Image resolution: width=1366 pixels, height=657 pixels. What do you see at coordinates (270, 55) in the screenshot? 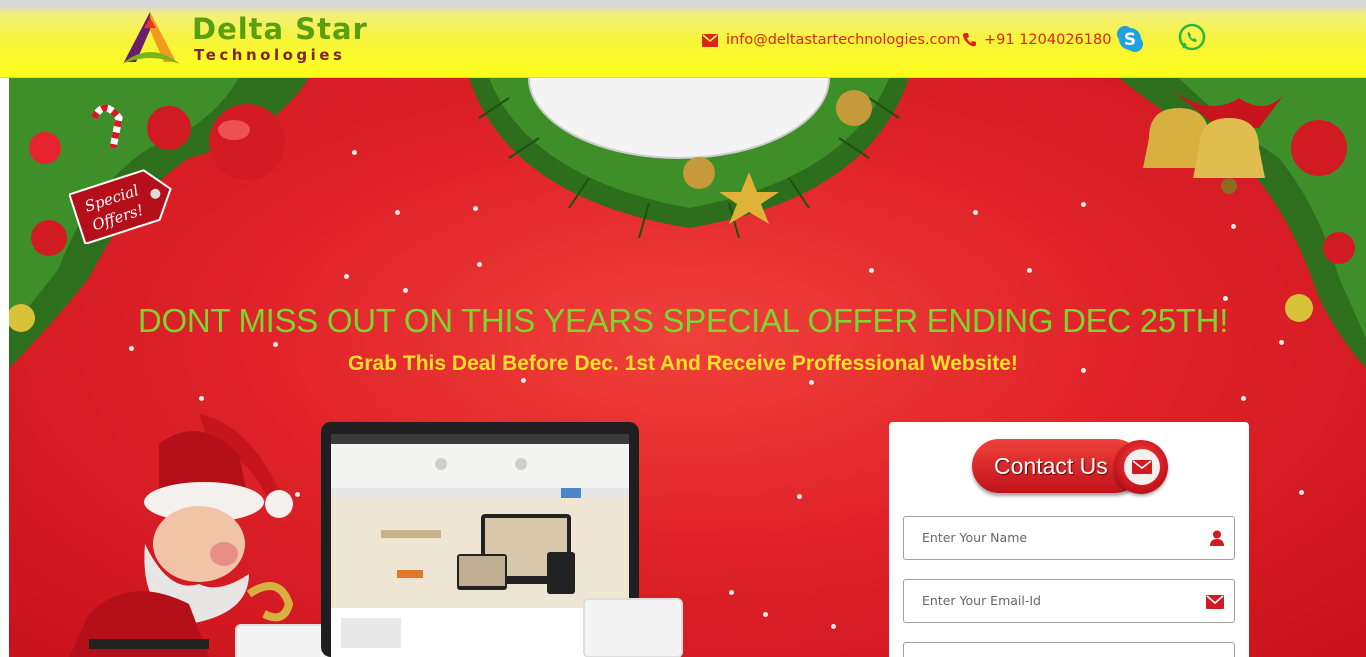
I see `logo-subtitle: Technologies` at bounding box center [270, 55].